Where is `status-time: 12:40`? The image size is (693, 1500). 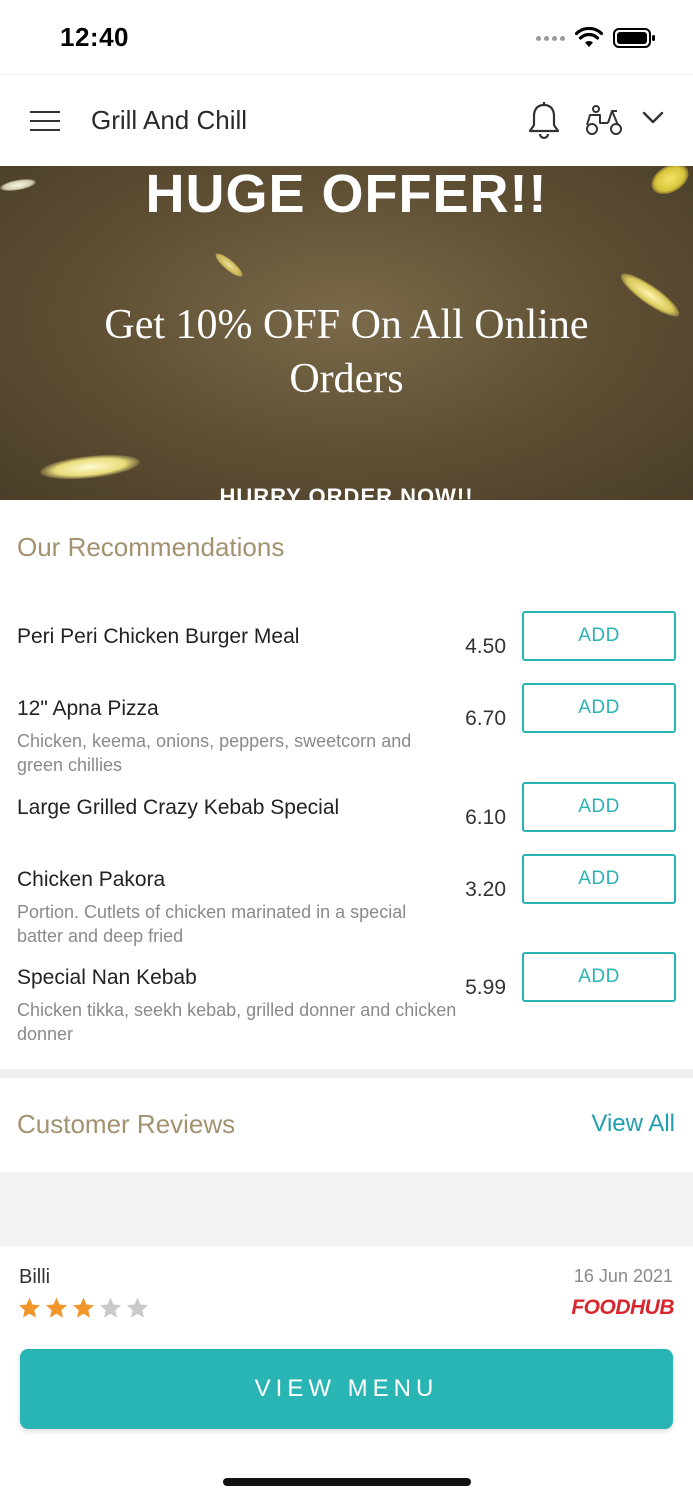 status-time: 12:40 is located at coordinates (94, 37).